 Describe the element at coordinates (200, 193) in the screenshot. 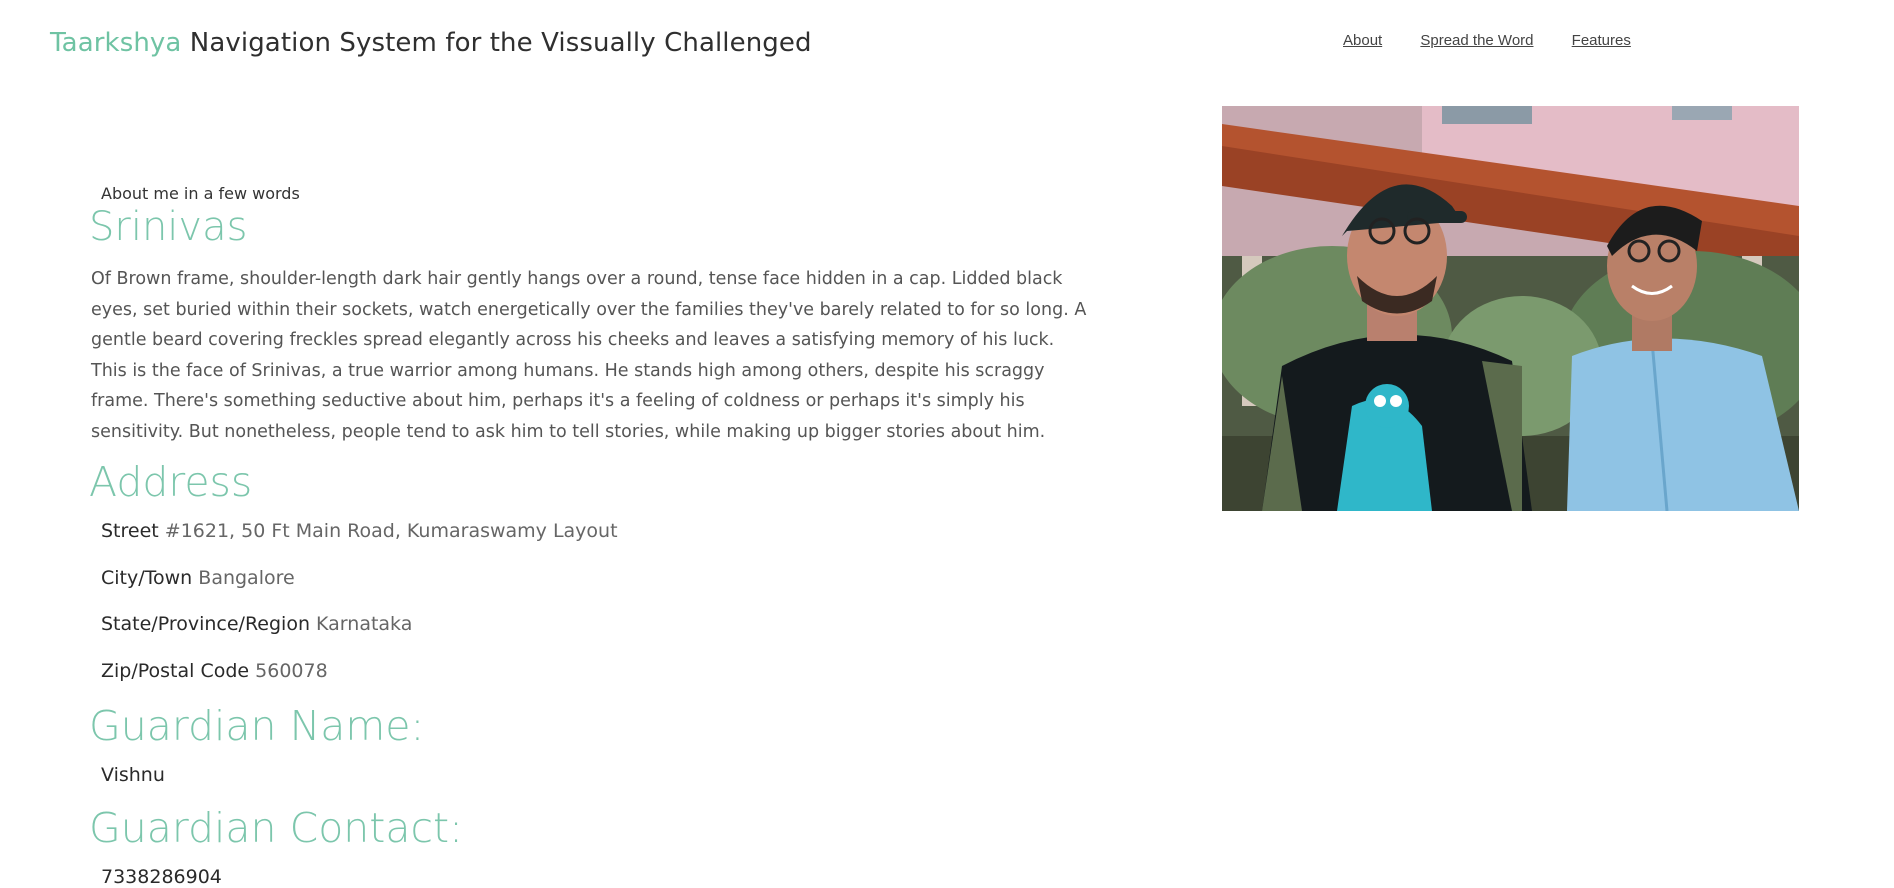

I see `intro-label: About me in a few words` at that location.